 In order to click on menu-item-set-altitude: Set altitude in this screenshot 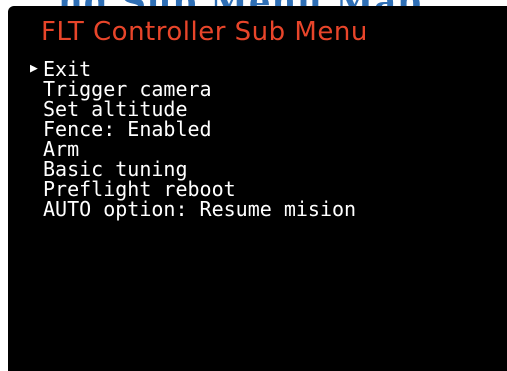, I will do `click(193, 109)`.